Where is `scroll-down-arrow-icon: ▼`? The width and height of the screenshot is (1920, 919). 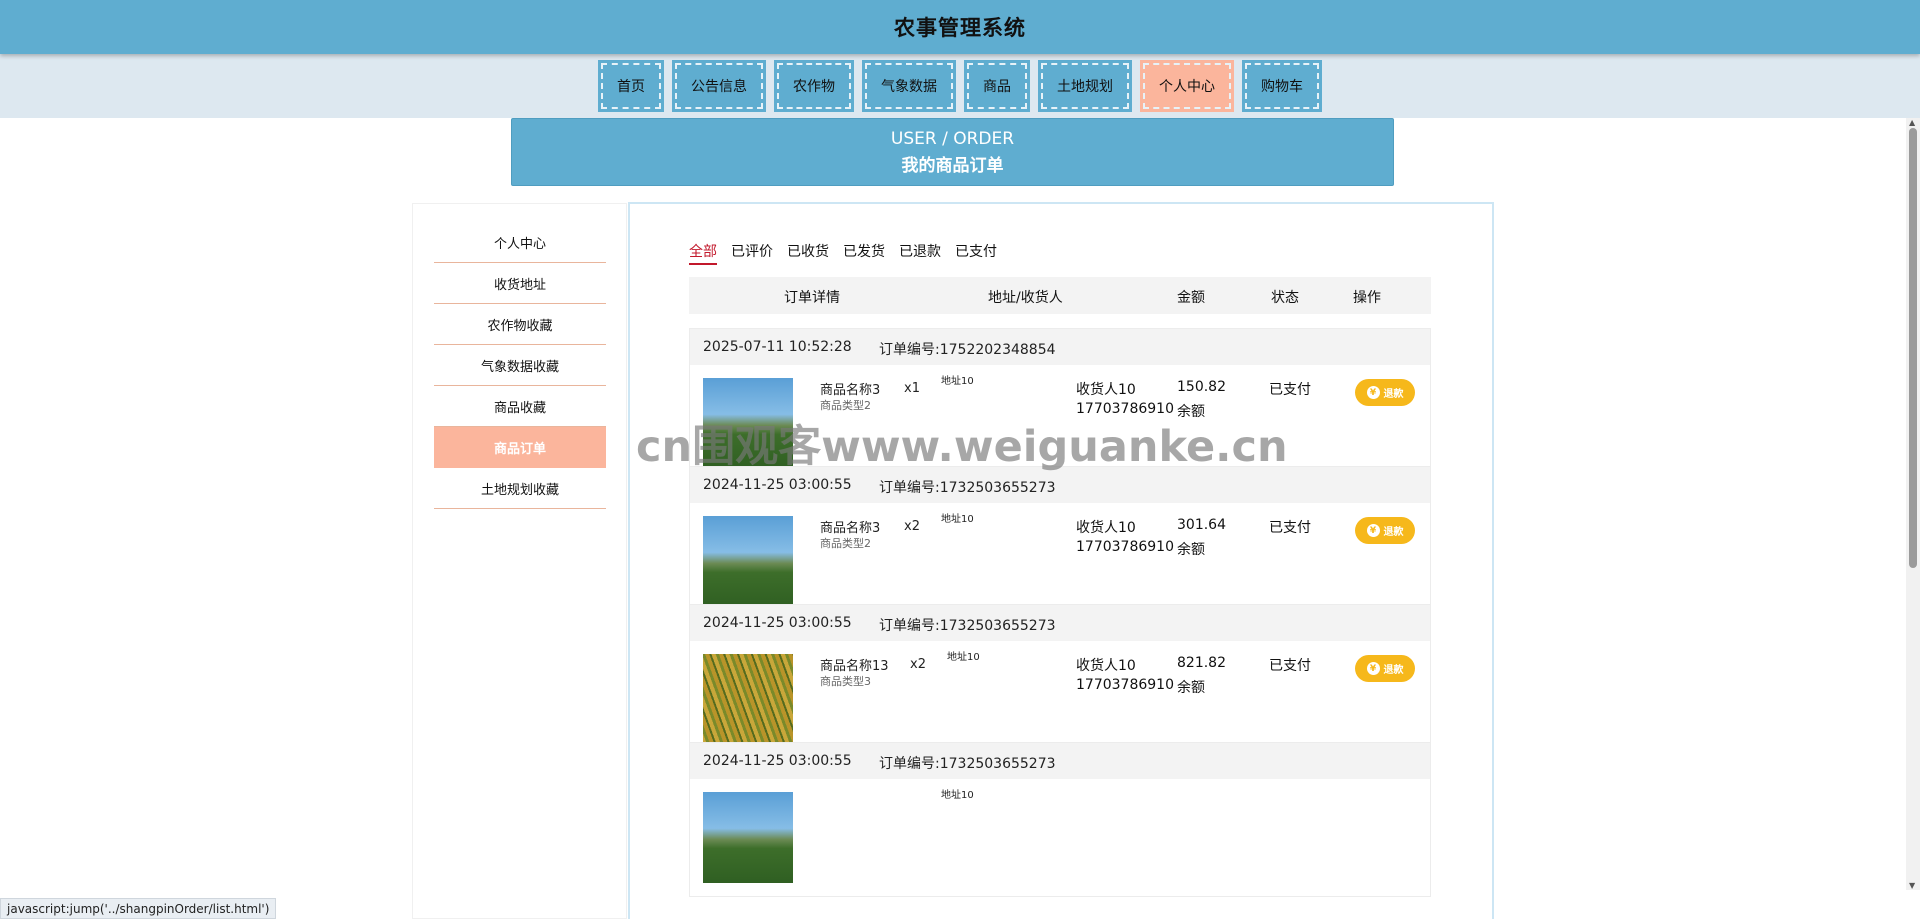 scroll-down-arrow-icon: ▼ is located at coordinates (1912, 885).